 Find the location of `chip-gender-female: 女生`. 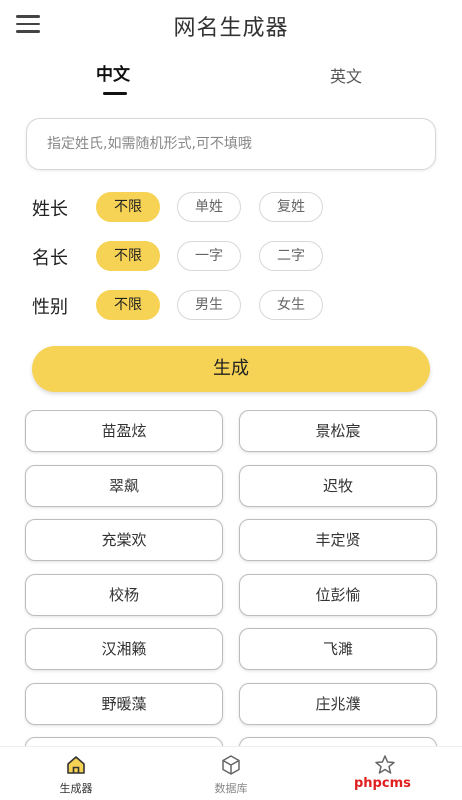

chip-gender-female: 女生 is located at coordinates (291, 305).